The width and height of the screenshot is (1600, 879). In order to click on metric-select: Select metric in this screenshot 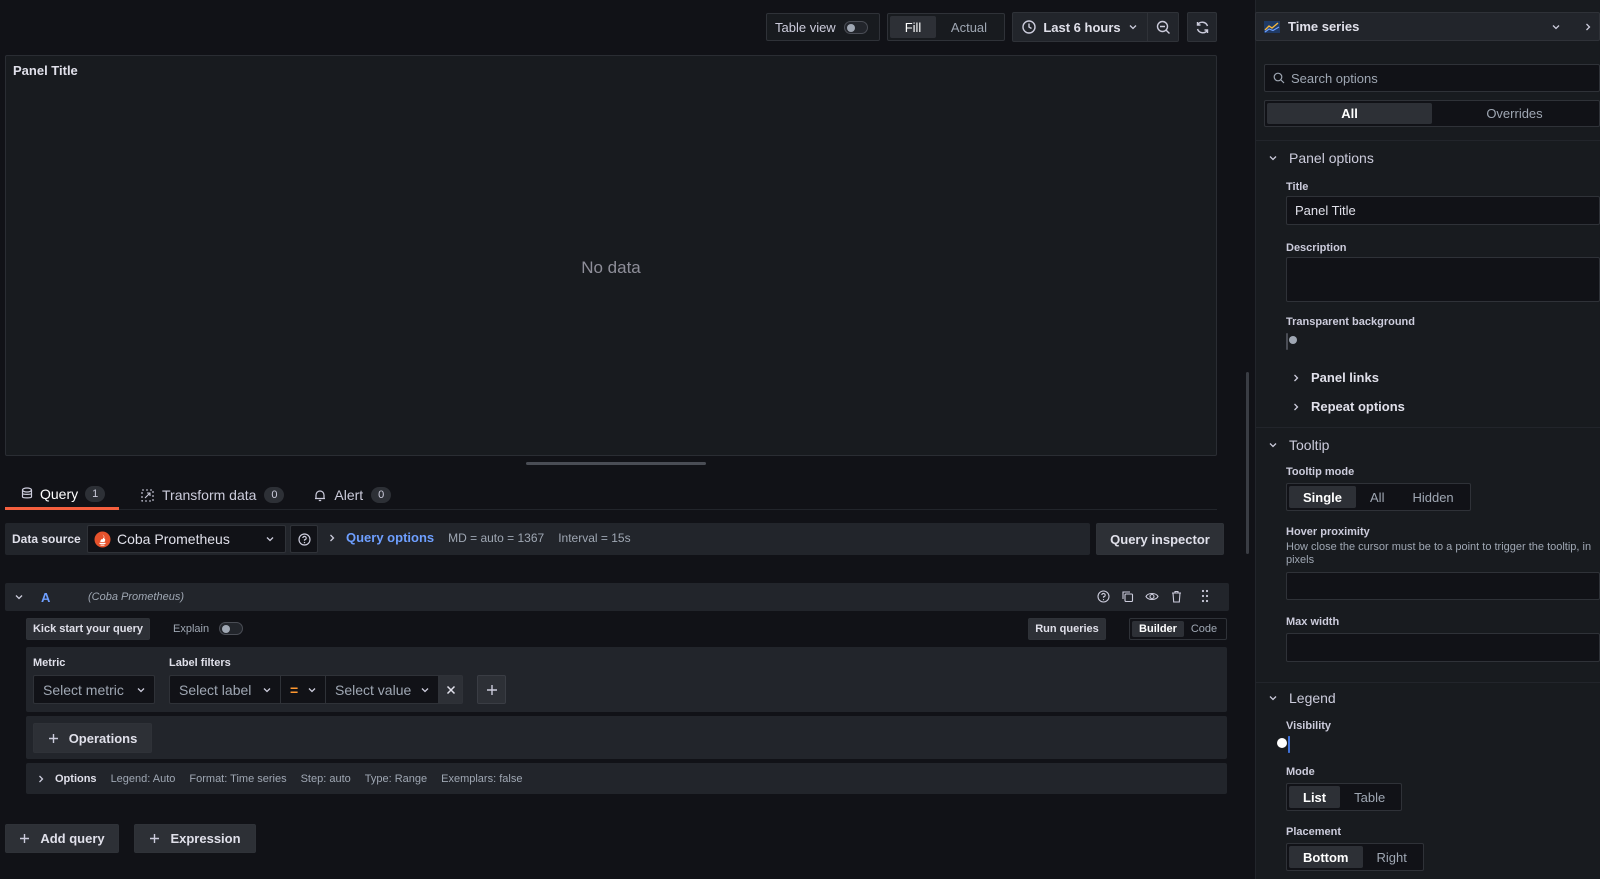, I will do `click(94, 689)`.